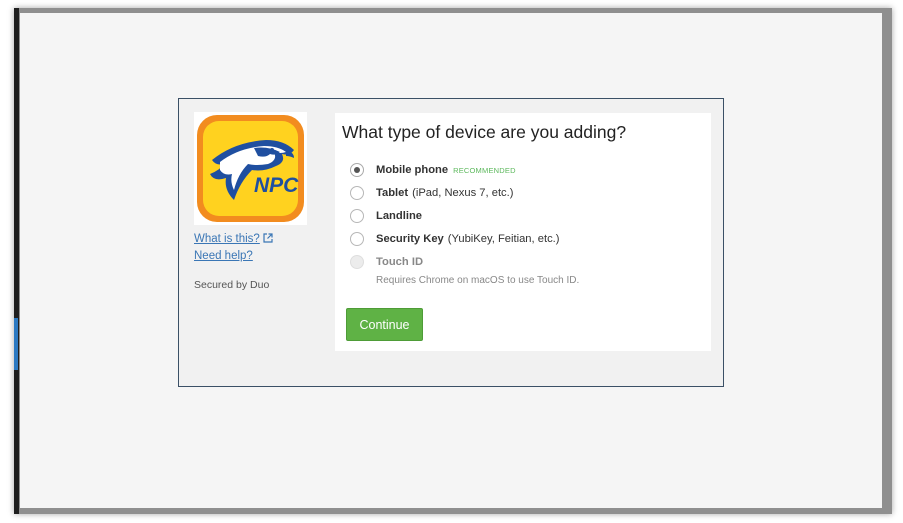 Image resolution: width=903 pixels, height=523 pixels. I want to click on option-tablet: Tablet (iPad, Nexus 7, etc.), so click(431, 193).